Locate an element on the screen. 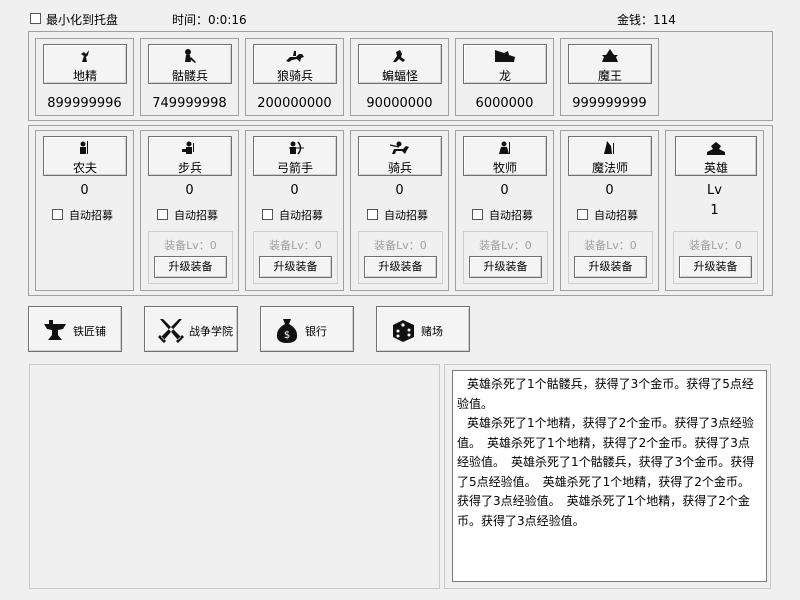  hero-icon is located at coordinates (716, 148).